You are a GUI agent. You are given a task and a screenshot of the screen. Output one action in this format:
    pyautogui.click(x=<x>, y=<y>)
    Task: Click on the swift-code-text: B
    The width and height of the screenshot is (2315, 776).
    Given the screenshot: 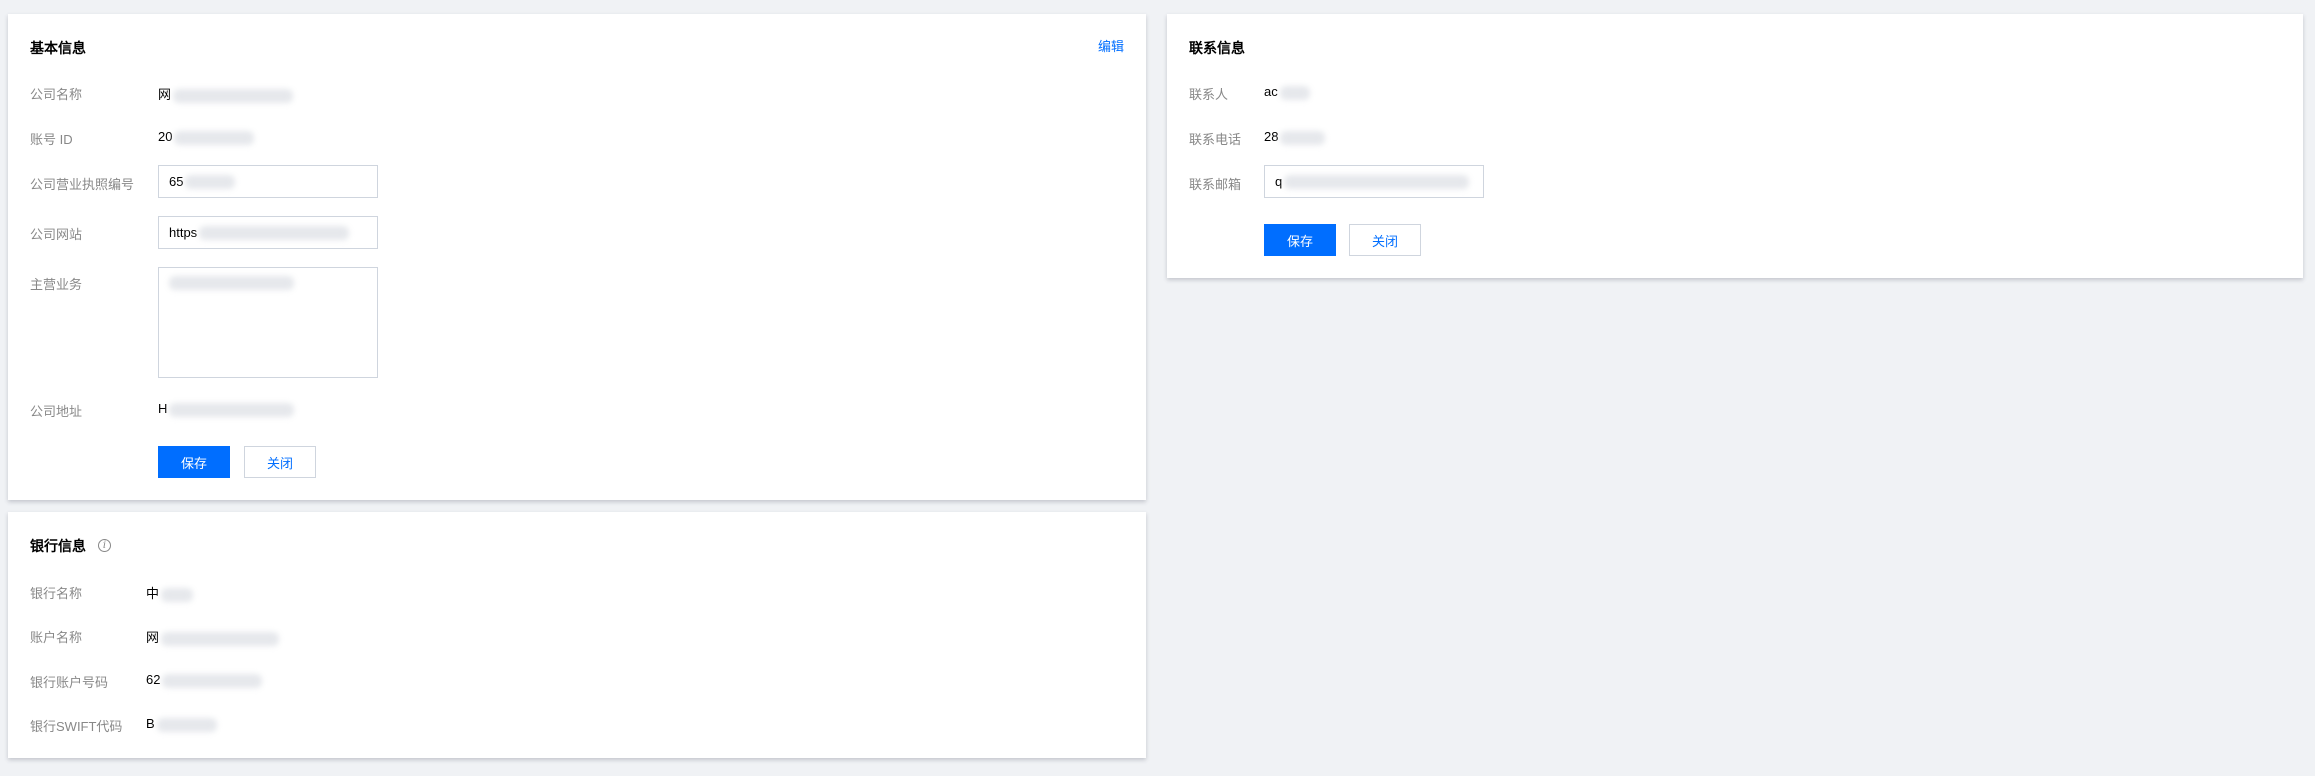 What is the action you would take?
    pyautogui.click(x=150, y=723)
    